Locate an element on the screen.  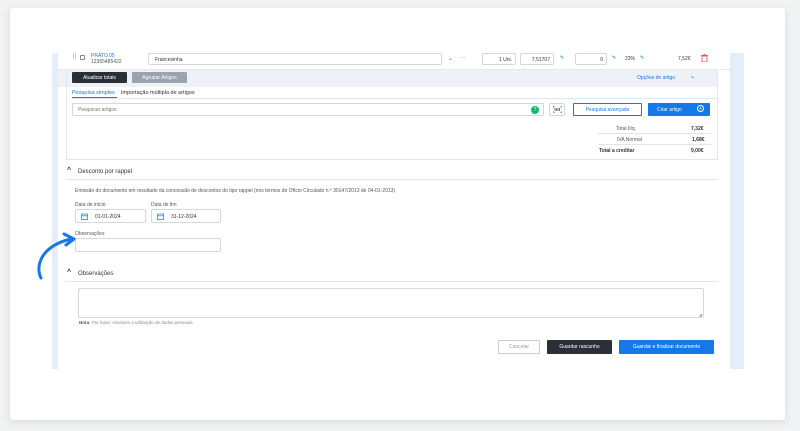
rappel-observations-input is located at coordinates (148, 245).